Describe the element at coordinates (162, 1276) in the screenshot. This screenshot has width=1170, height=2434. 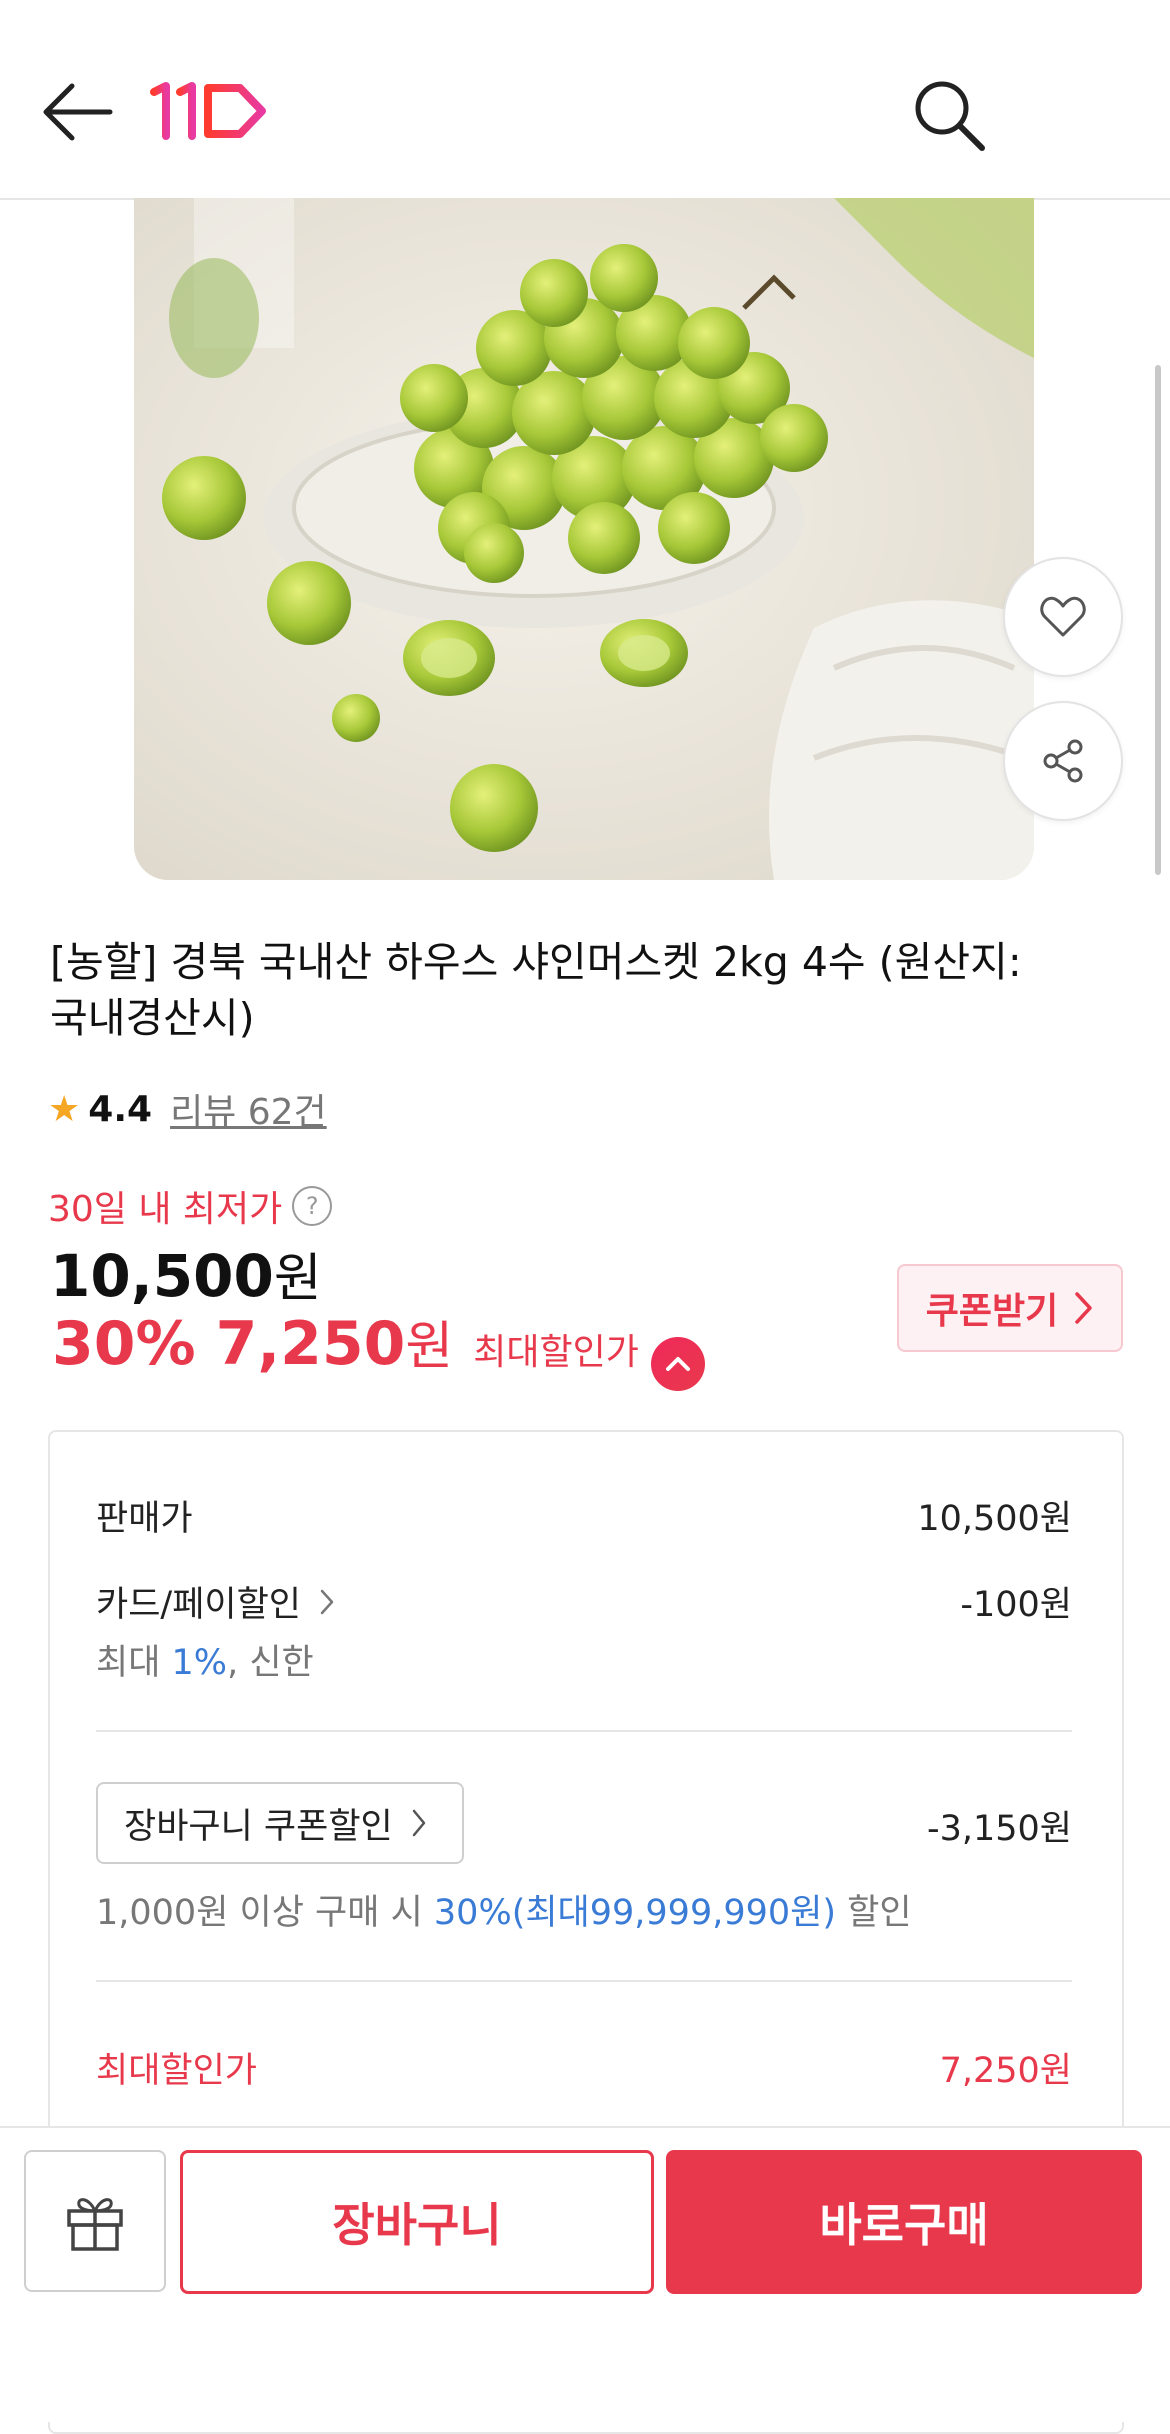
I see `original-price-value: 10,500` at that location.